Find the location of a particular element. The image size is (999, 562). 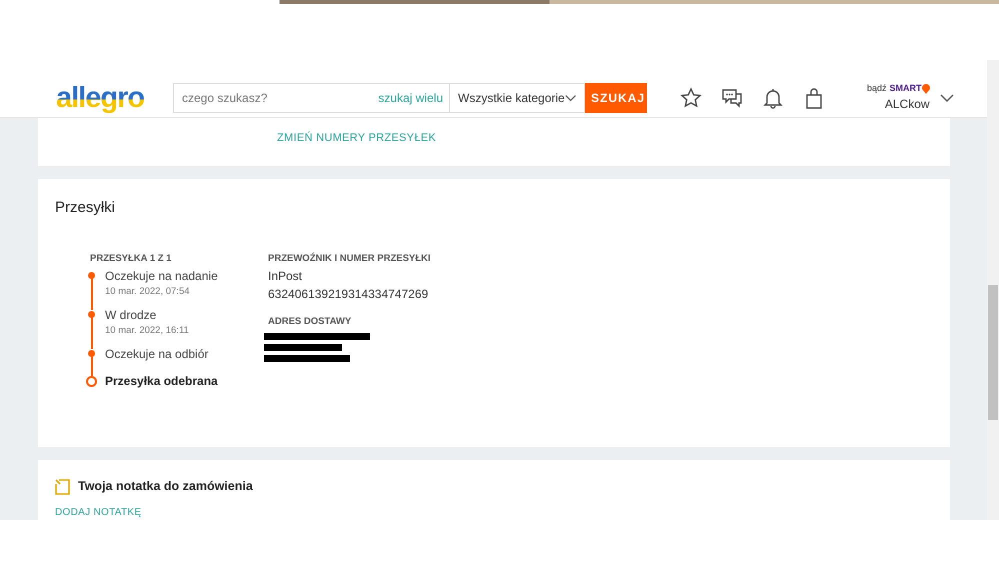

step-time: 10 mar. 2022, 07:54 is located at coordinates (148, 291).